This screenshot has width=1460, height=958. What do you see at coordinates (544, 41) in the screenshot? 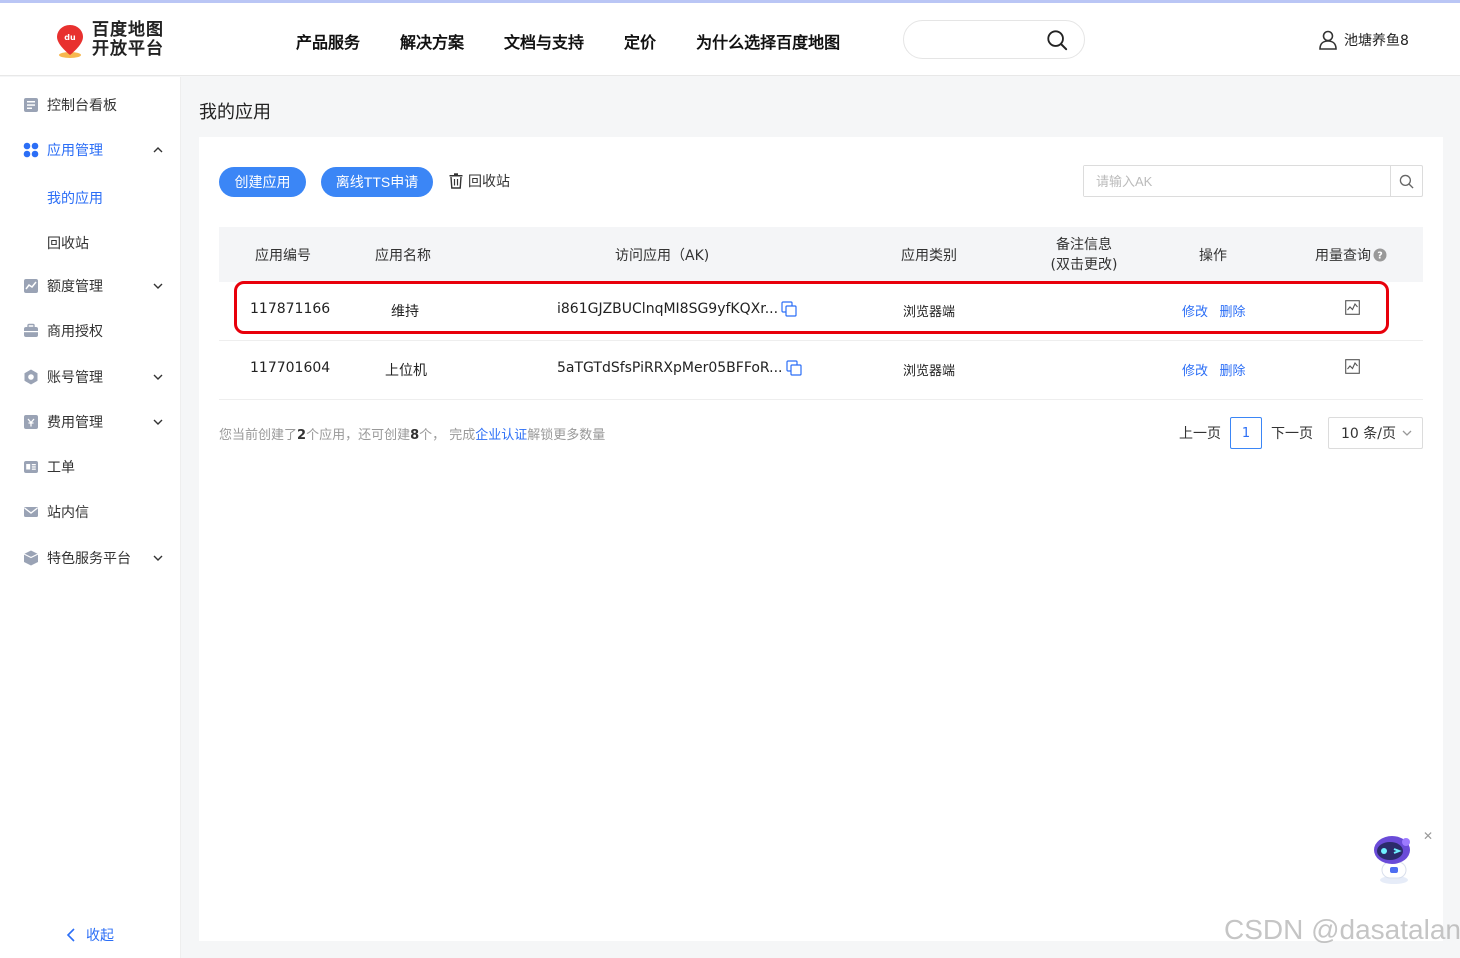
I see `nav-docs: 文档与支持` at bounding box center [544, 41].